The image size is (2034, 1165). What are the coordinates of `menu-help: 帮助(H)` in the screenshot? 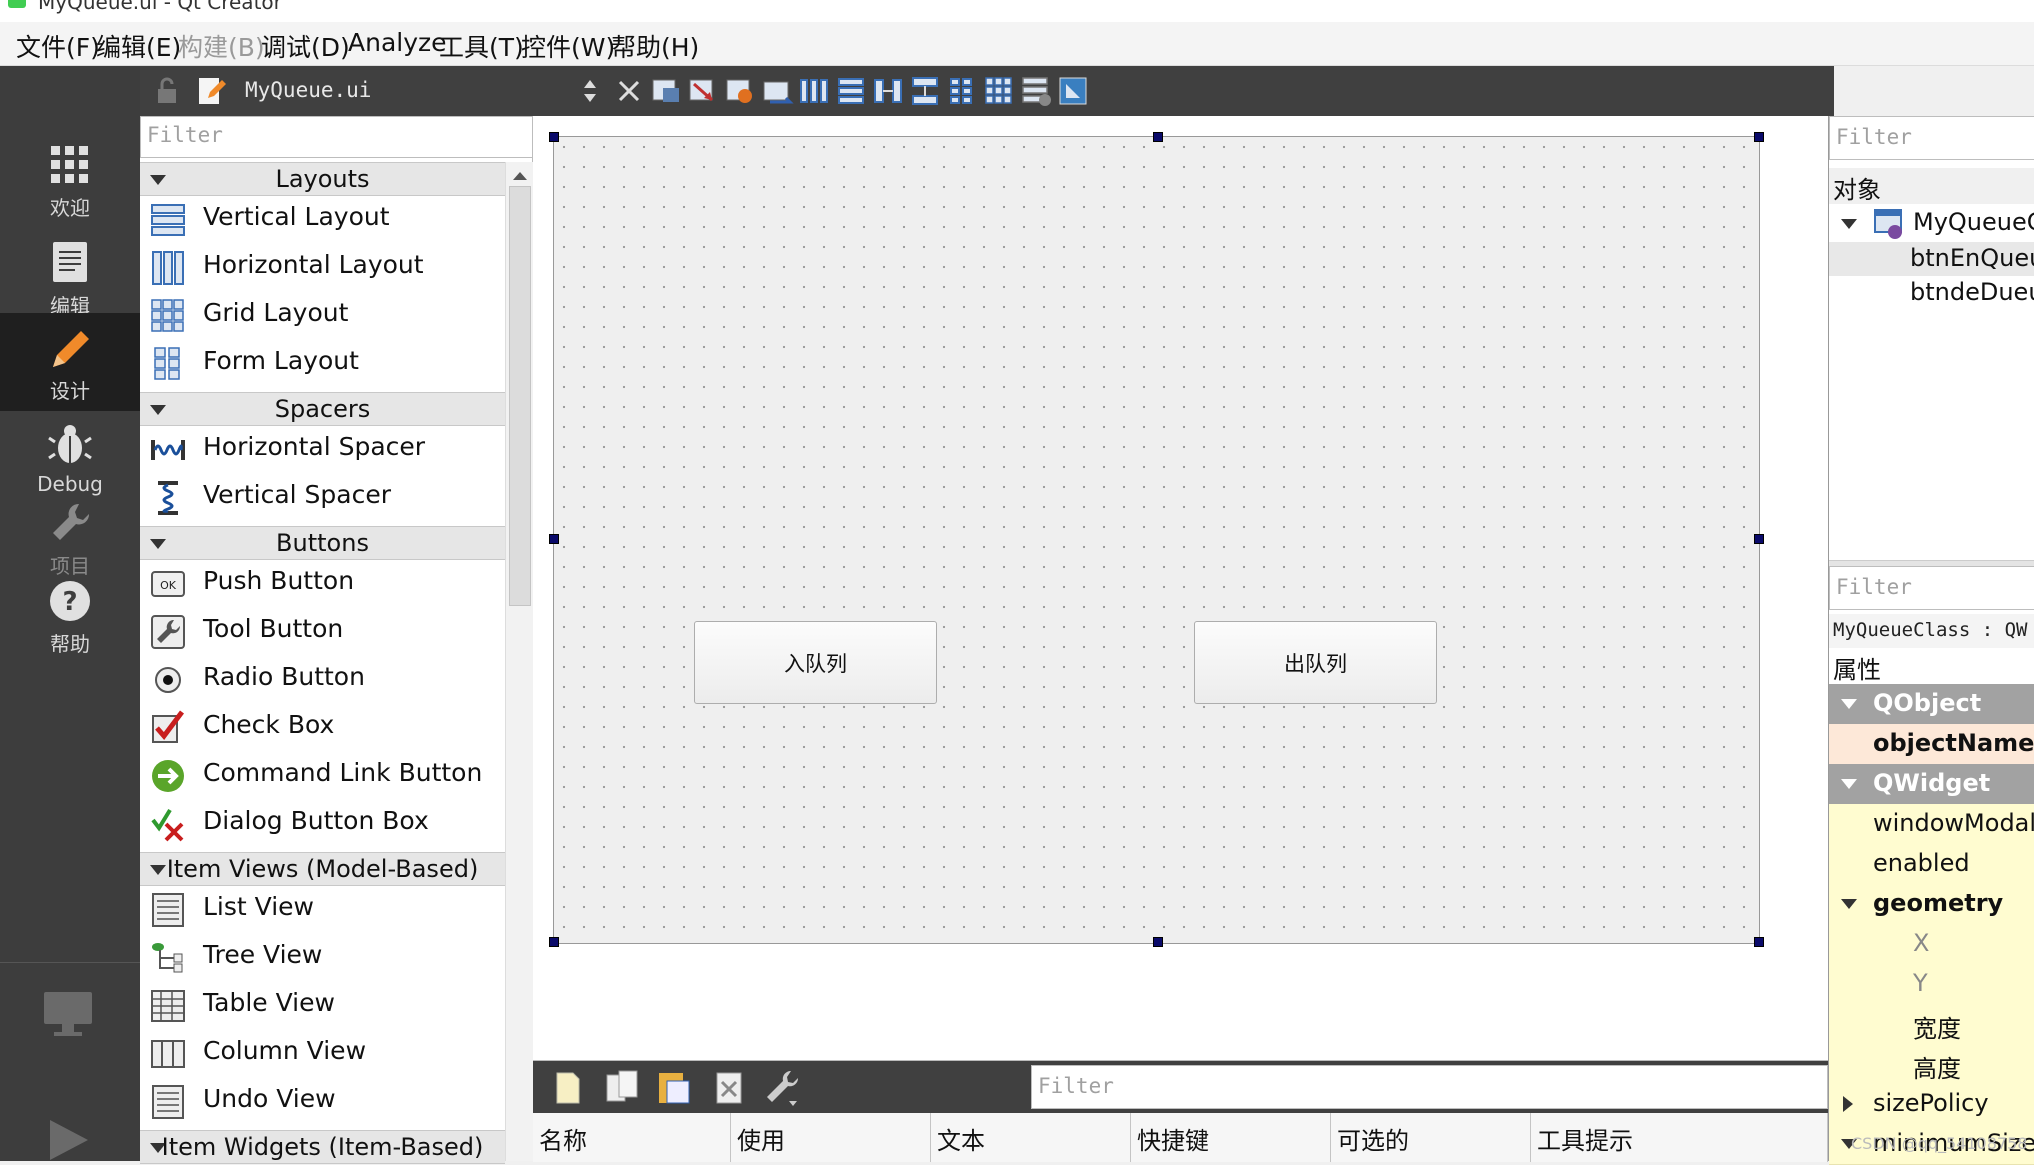 It's located at (655, 46).